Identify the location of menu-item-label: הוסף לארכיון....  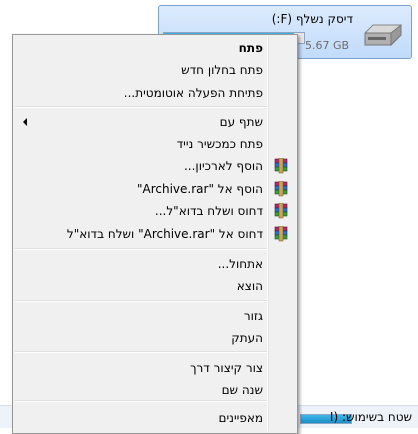
(223, 166).